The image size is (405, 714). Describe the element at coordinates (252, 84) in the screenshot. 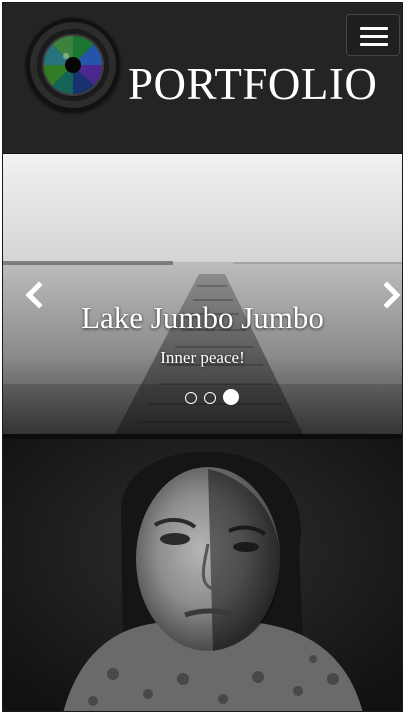

I see `site-title: PORTFOLIO` at that location.